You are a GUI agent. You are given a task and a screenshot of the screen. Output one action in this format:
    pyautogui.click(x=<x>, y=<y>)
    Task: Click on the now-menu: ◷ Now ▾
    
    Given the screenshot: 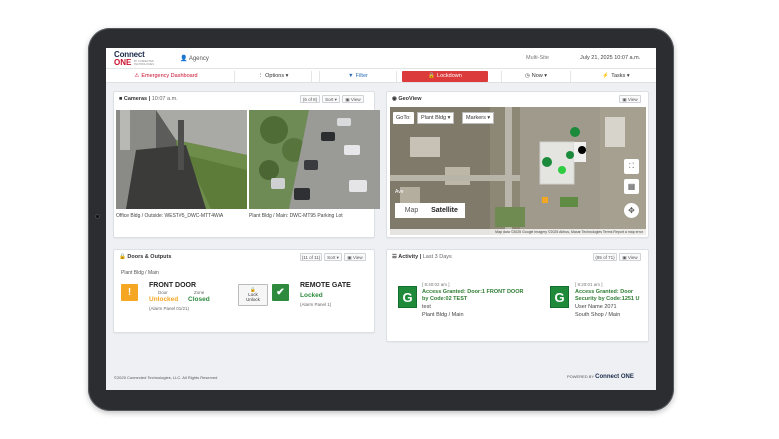 What is the action you would take?
    pyautogui.click(x=536, y=76)
    